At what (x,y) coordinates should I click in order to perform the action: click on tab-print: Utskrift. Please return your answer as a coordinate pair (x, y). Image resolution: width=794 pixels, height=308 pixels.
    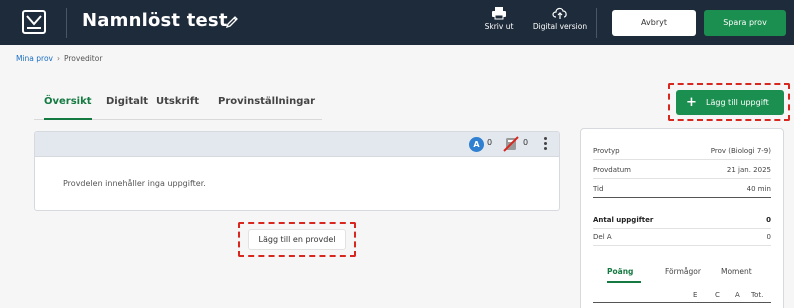
    Looking at the image, I should click on (177, 108).